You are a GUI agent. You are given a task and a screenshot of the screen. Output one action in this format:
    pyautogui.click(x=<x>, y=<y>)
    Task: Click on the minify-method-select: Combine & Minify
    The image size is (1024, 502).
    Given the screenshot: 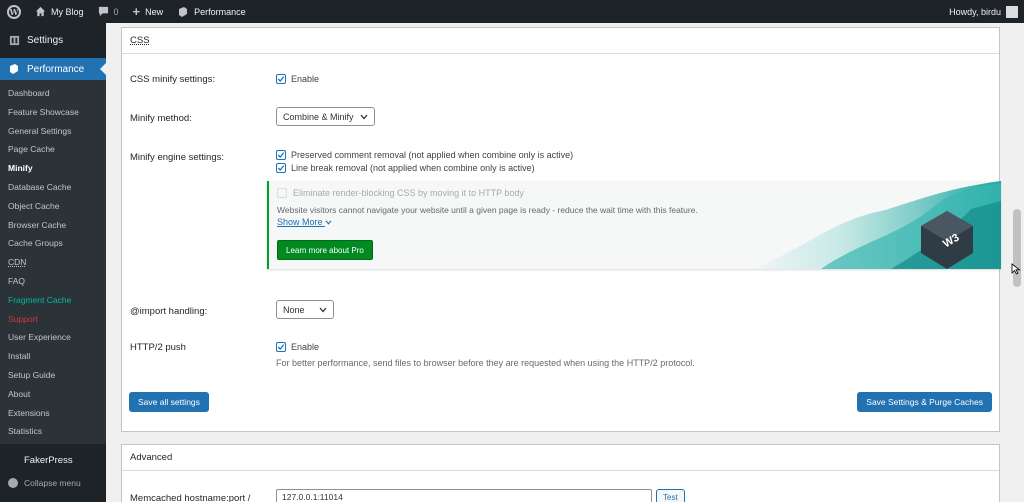 What is the action you would take?
    pyautogui.click(x=325, y=116)
    